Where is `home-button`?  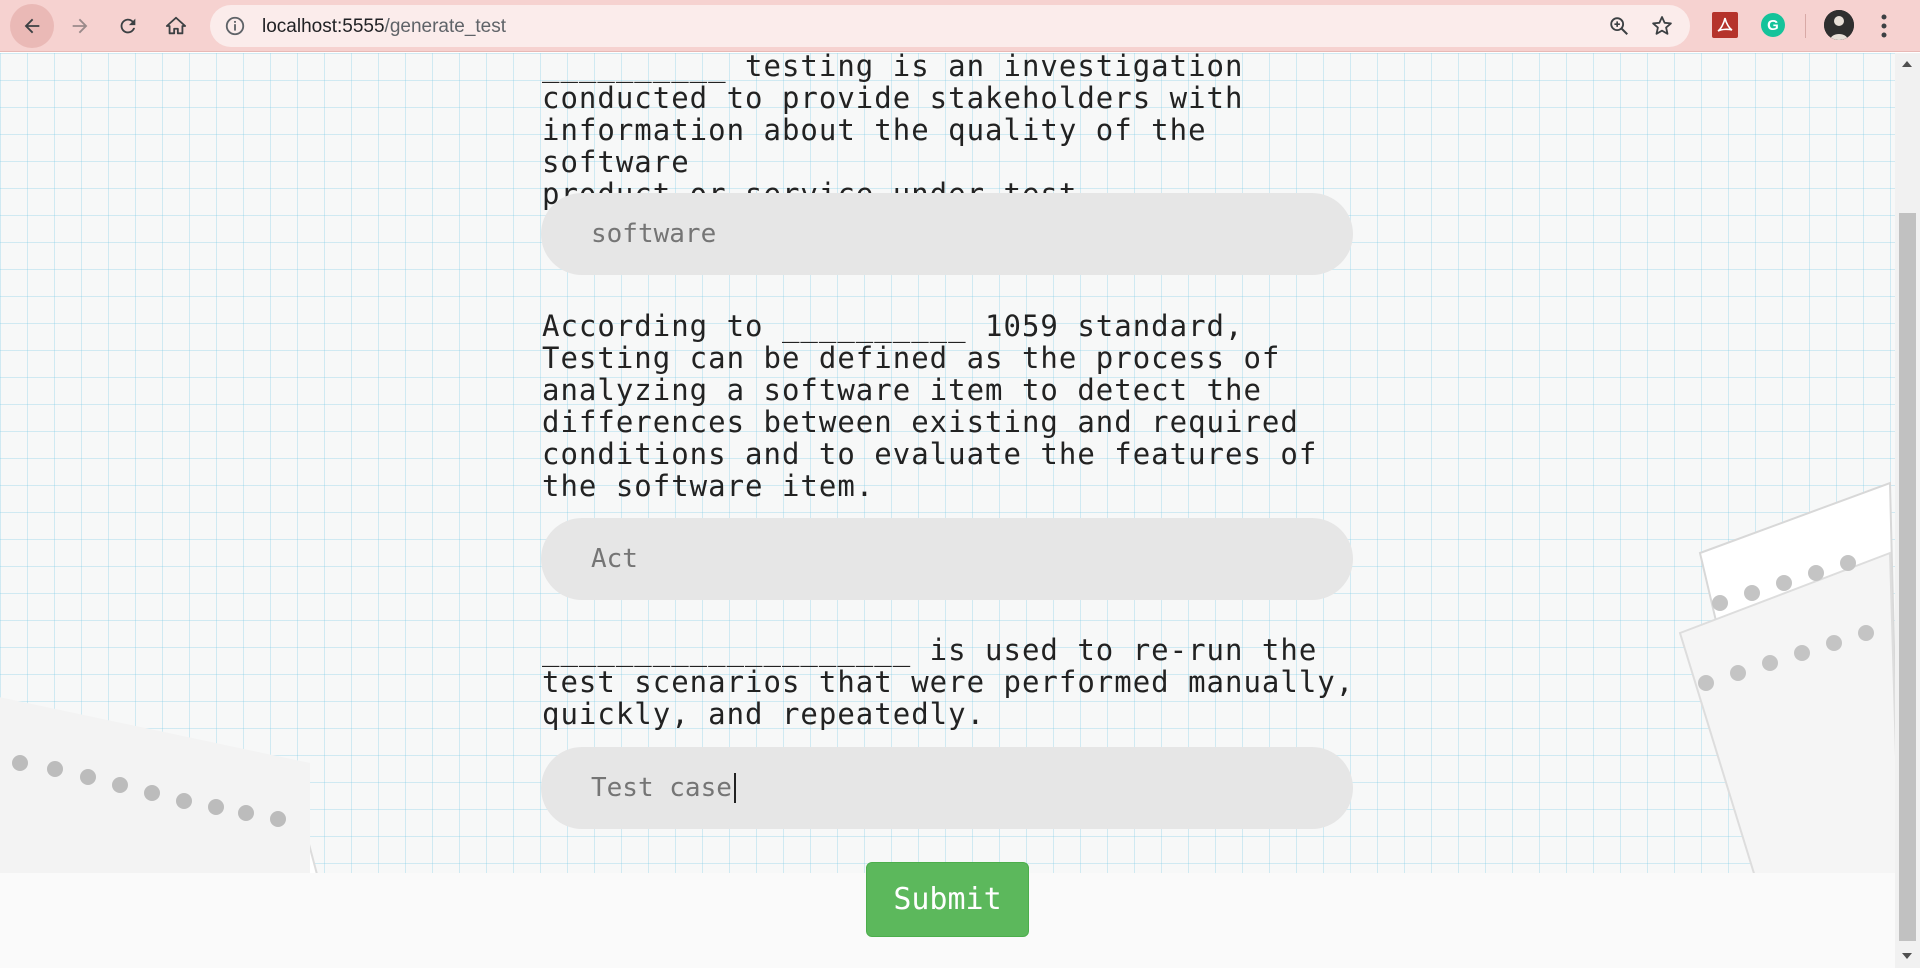 home-button is located at coordinates (176, 26).